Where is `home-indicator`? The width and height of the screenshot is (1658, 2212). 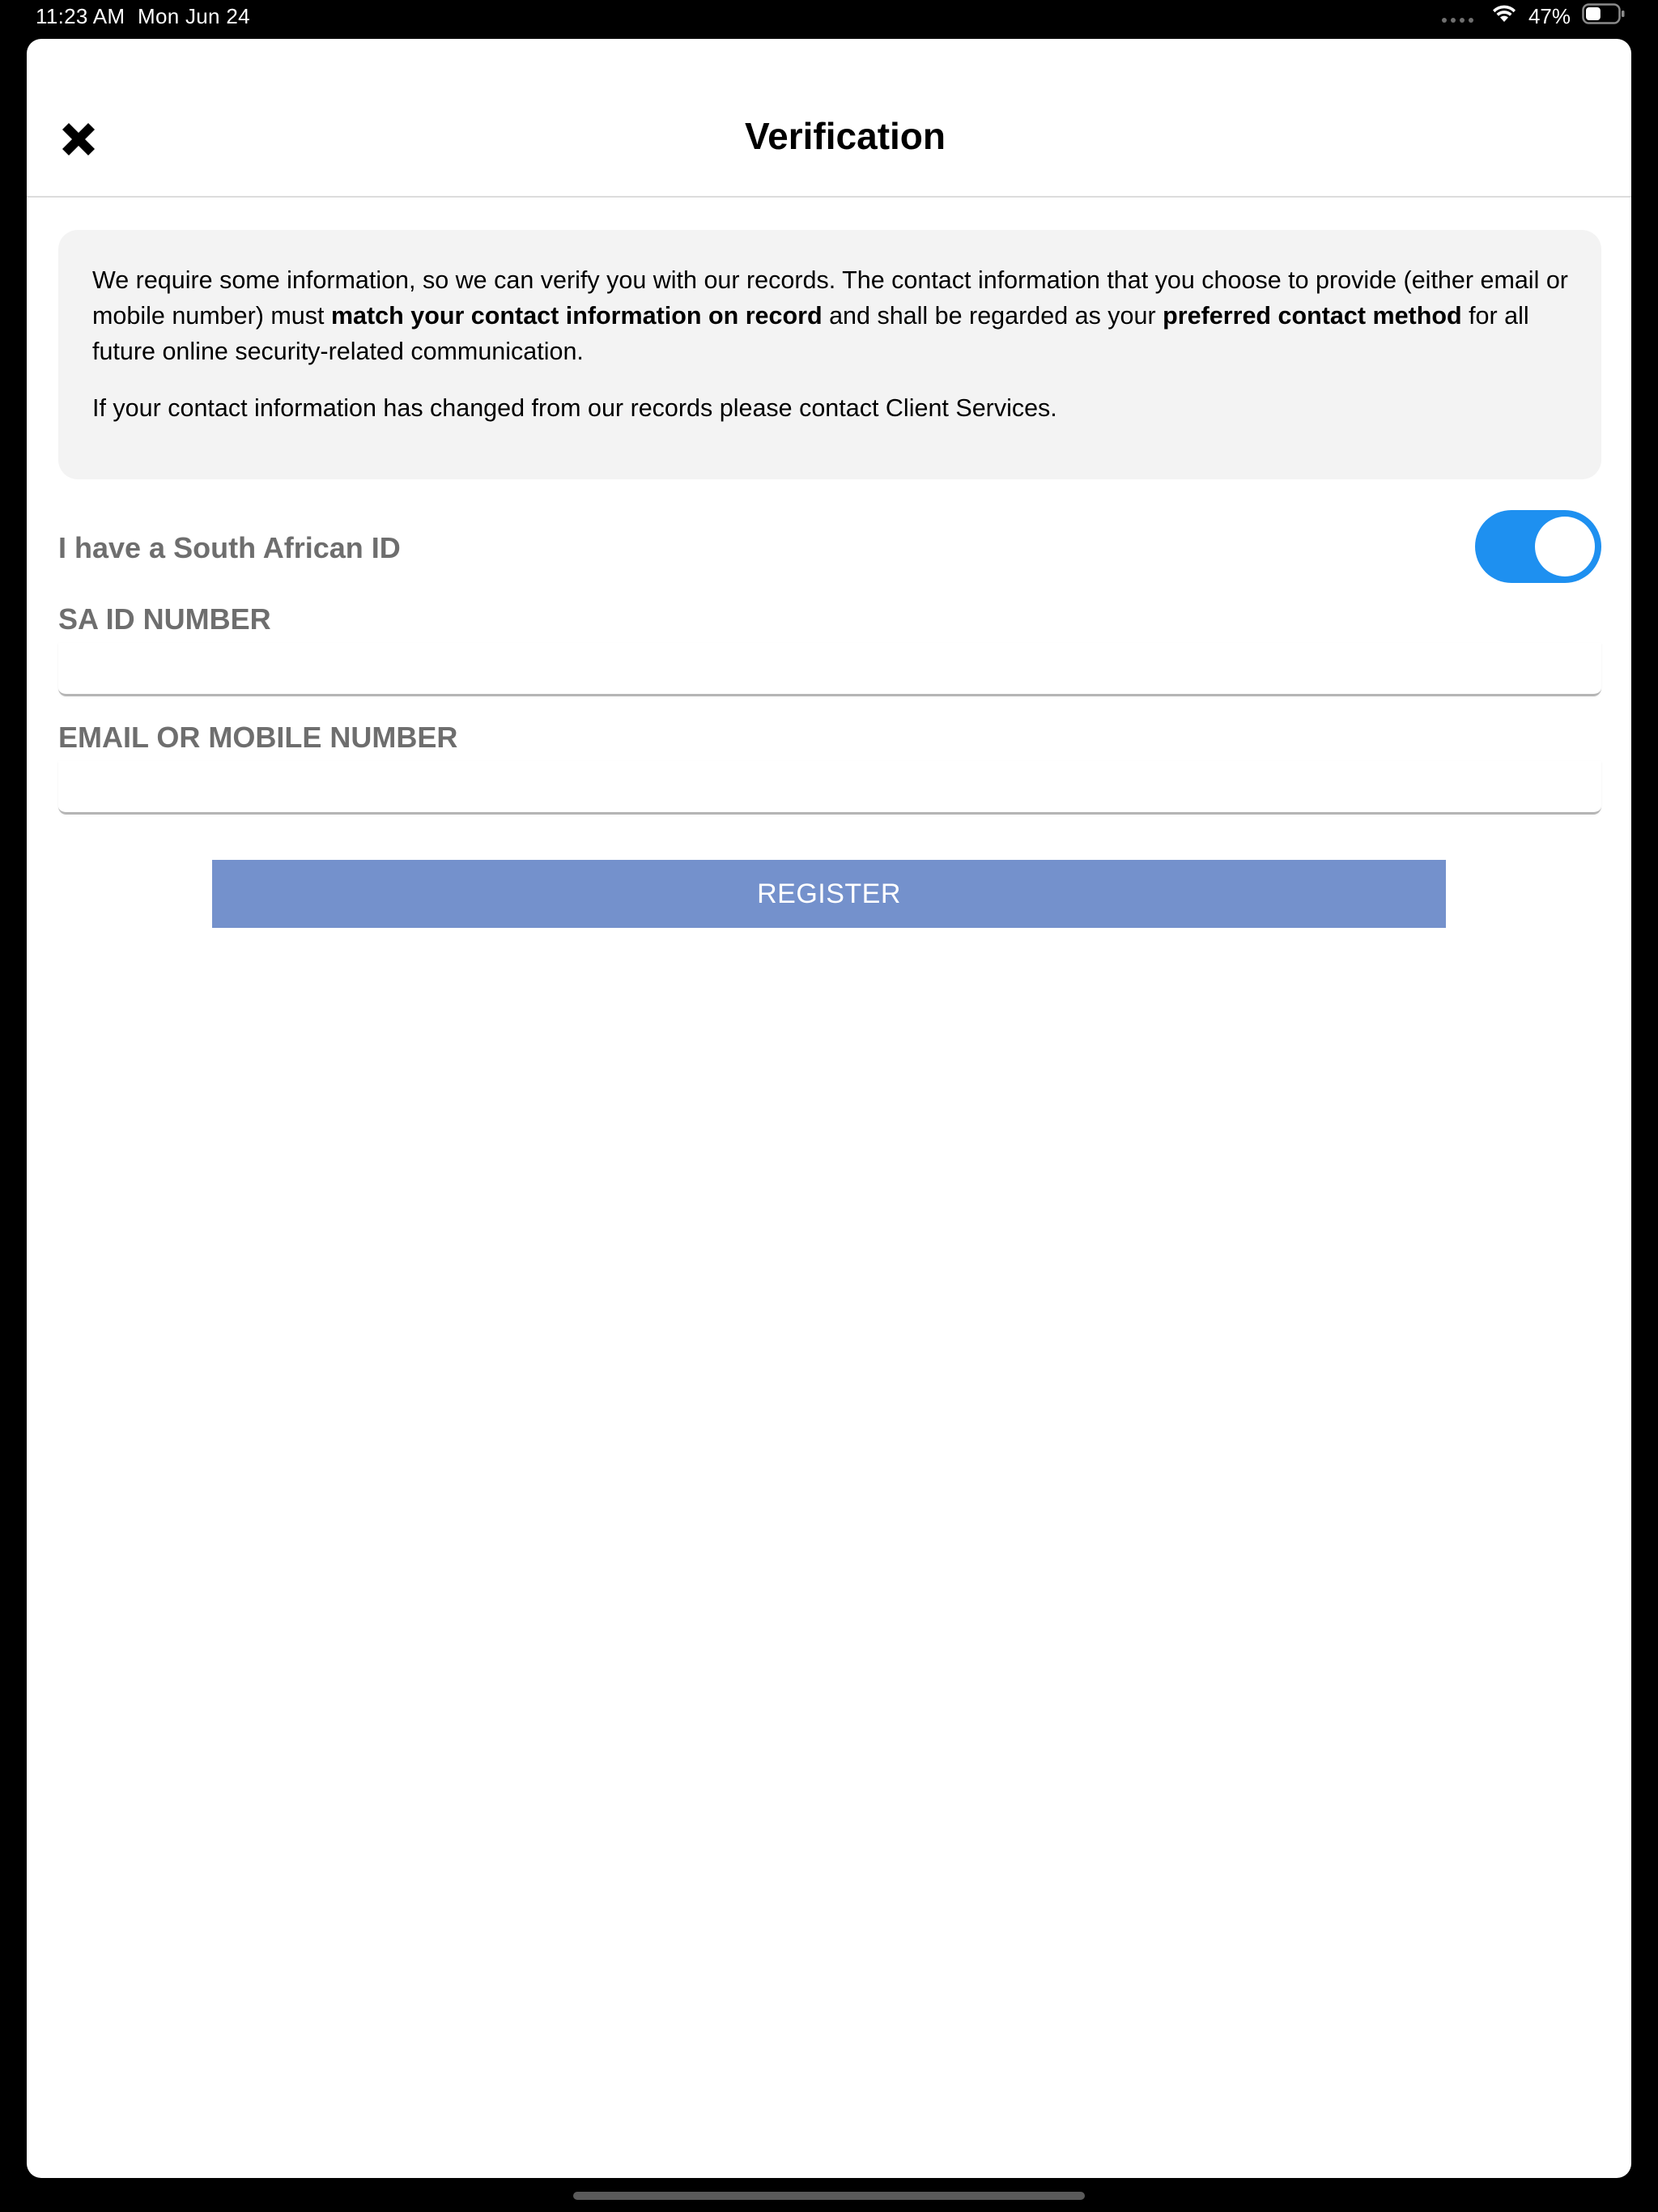
home-indicator is located at coordinates (829, 2196).